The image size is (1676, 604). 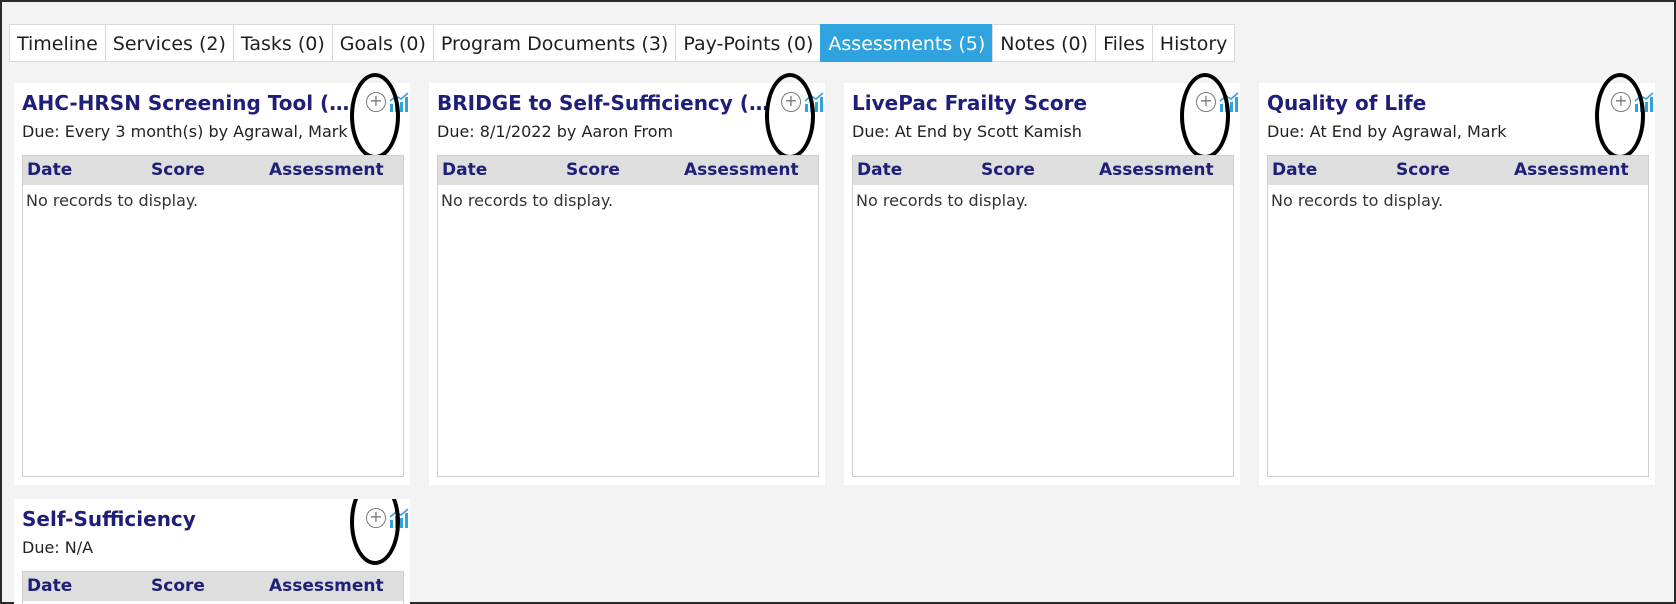 What do you see at coordinates (554, 43) in the screenshot?
I see `tab-program-documents: Program Documents (3)` at bounding box center [554, 43].